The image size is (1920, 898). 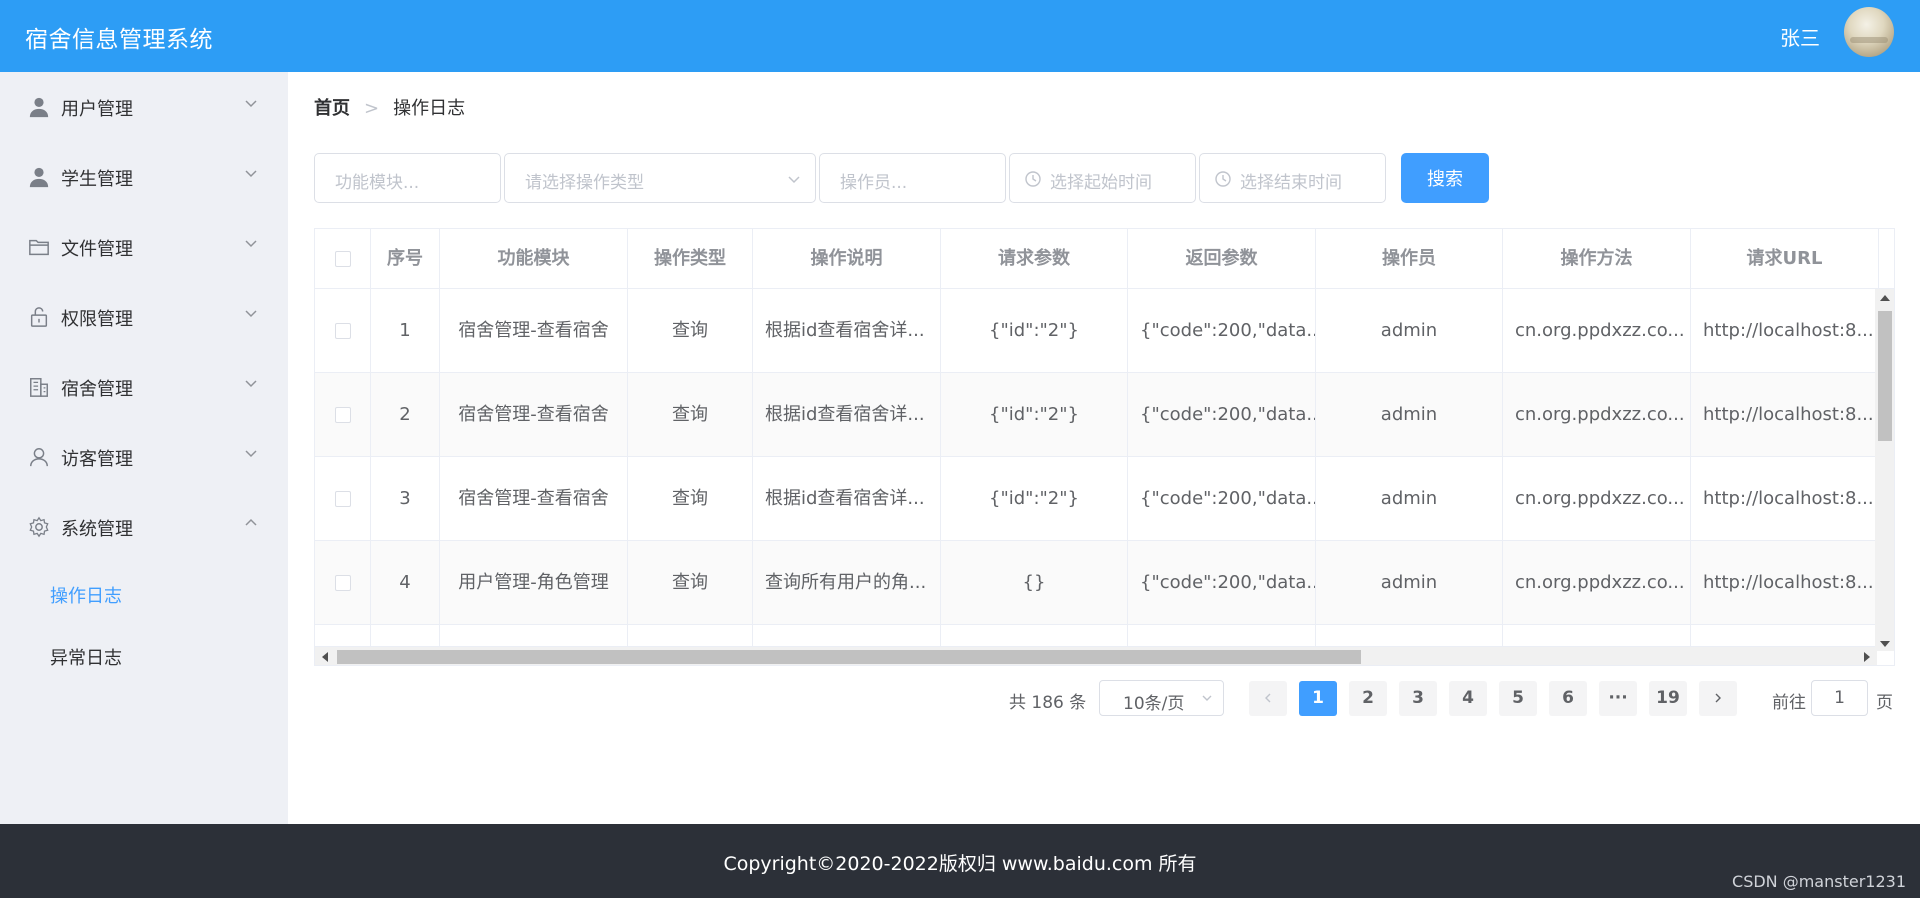 I want to click on operation-type-select: 请选择操作类型, so click(x=660, y=178).